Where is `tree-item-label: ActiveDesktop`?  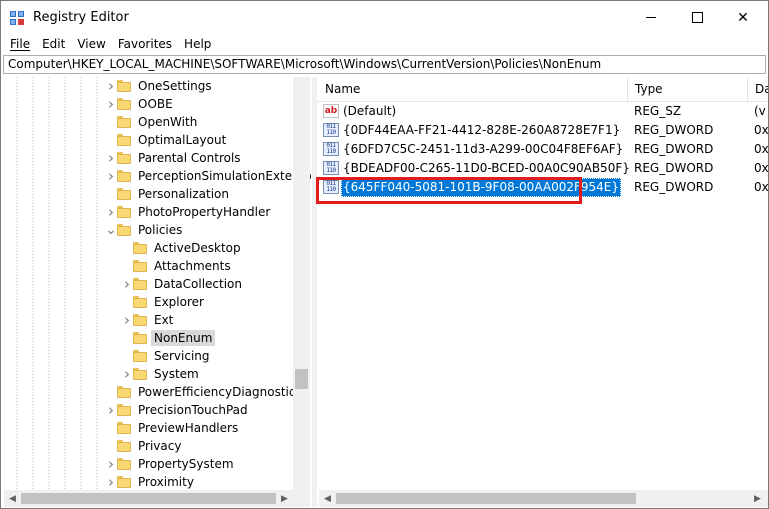
tree-item-label: ActiveDesktop is located at coordinates (197, 248).